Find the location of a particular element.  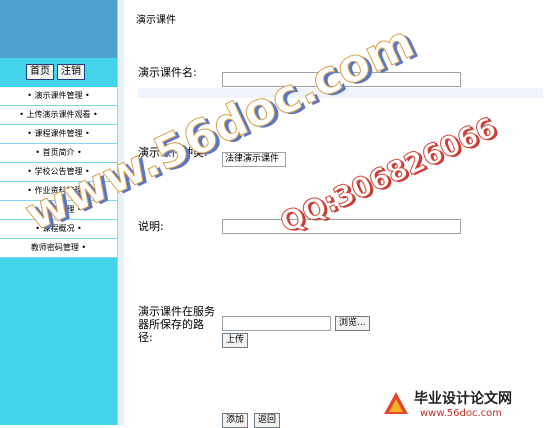

logout-button: 注销 is located at coordinates (71, 72).